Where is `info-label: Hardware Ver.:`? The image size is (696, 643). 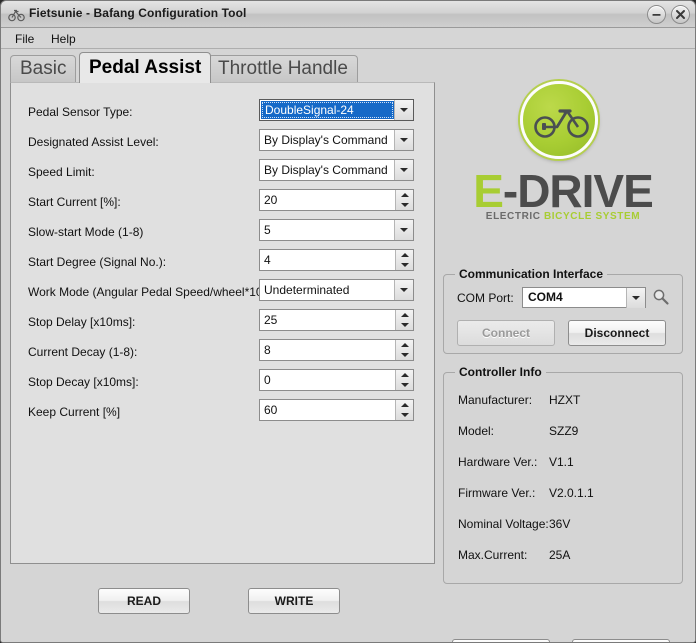 info-label: Hardware Ver.: is located at coordinates (498, 462).